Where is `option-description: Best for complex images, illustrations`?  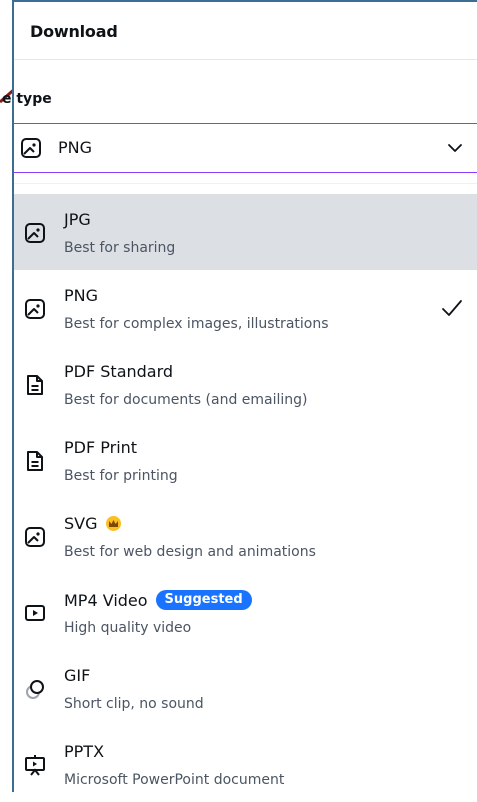 option-description: Best for complex images, illustrations is located at coordinates (196, 324).